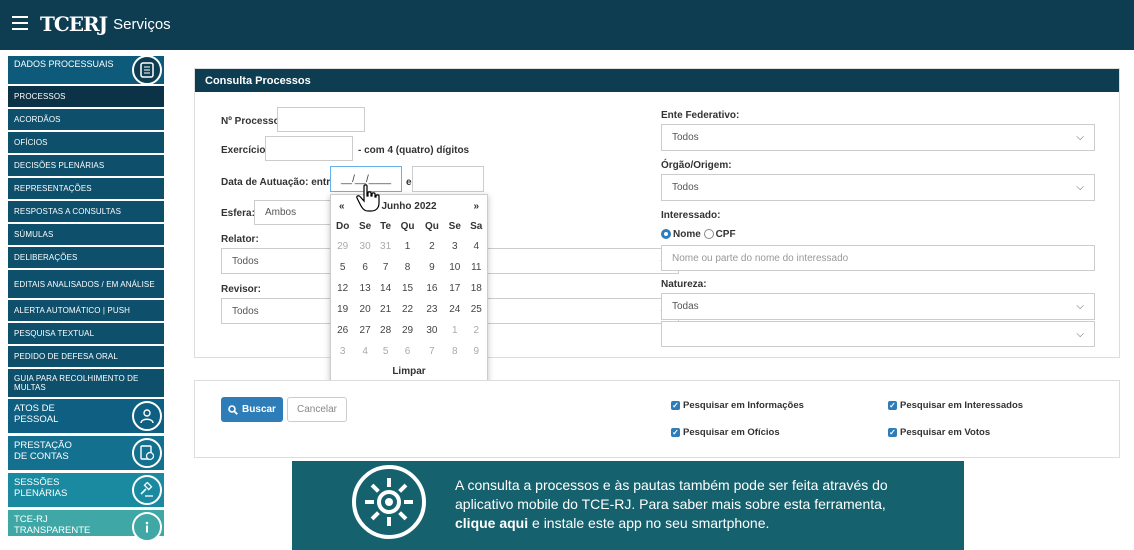 The width and height of the screenshot is (1134, 550). I want to click on ente-select: Todos ⌵, so click(878, 137).